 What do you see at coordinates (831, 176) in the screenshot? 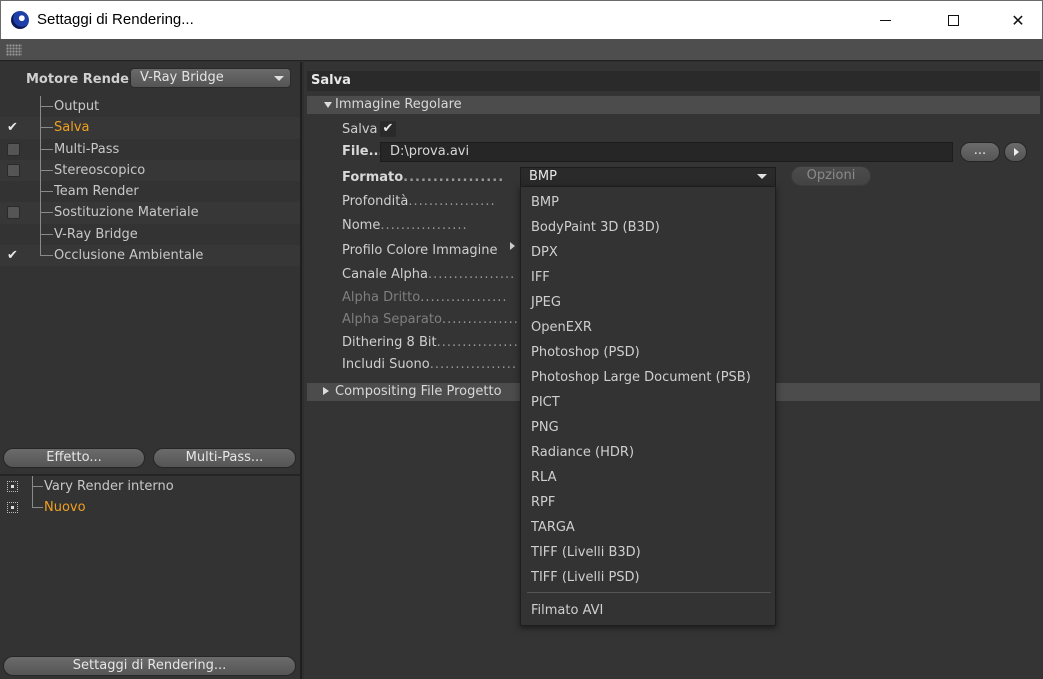
I see `opzioni-button: Opzioni` at bounding box center [831, 176].